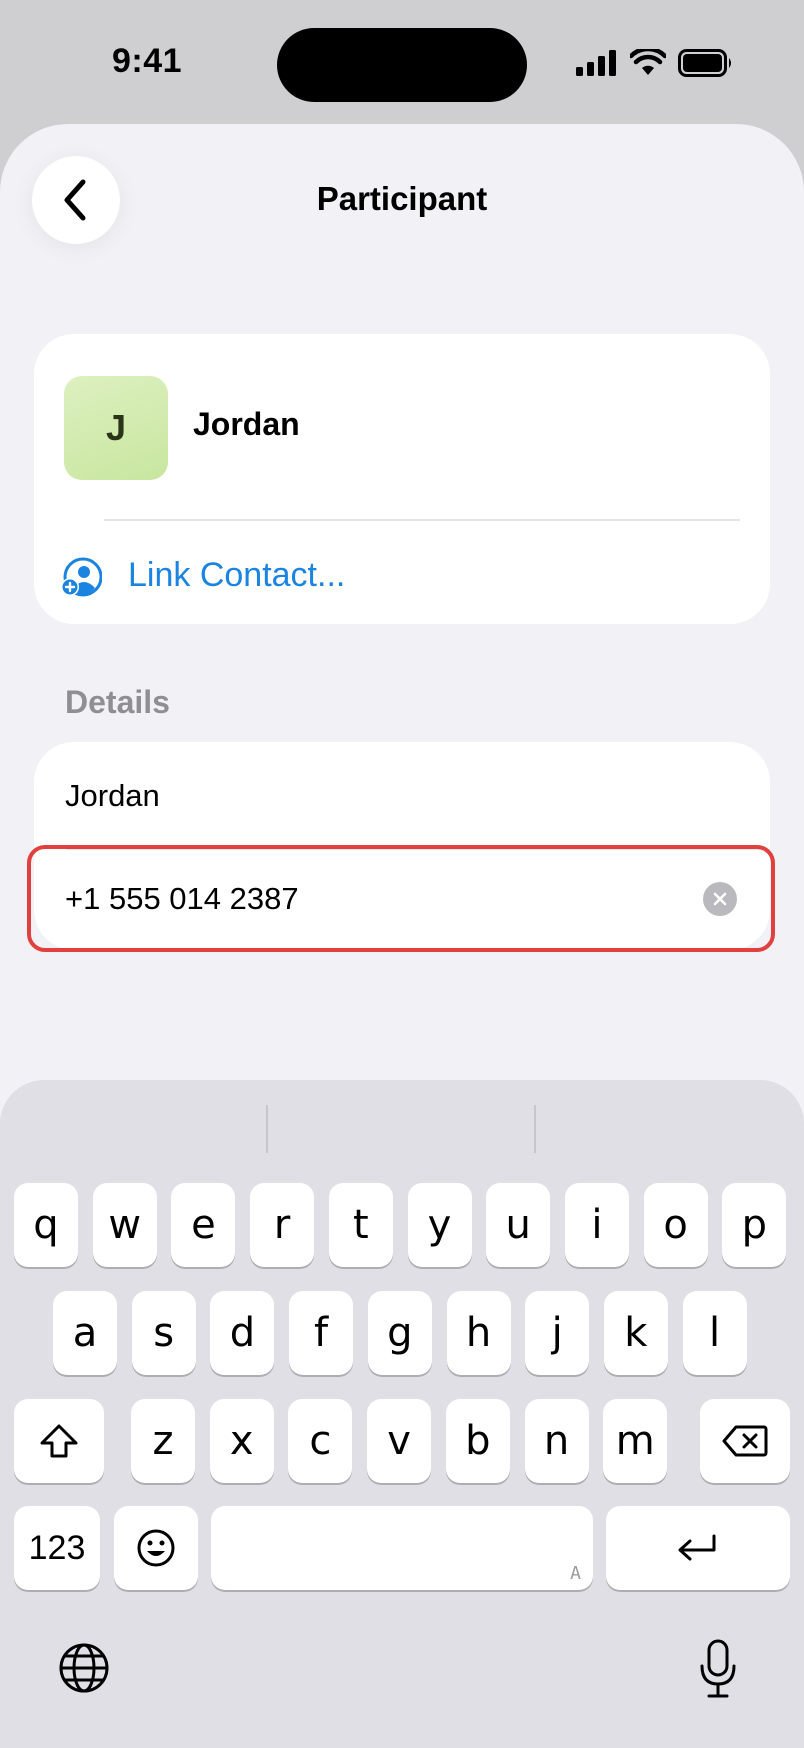  I want to click on globe-icon, so click(84, 1668).